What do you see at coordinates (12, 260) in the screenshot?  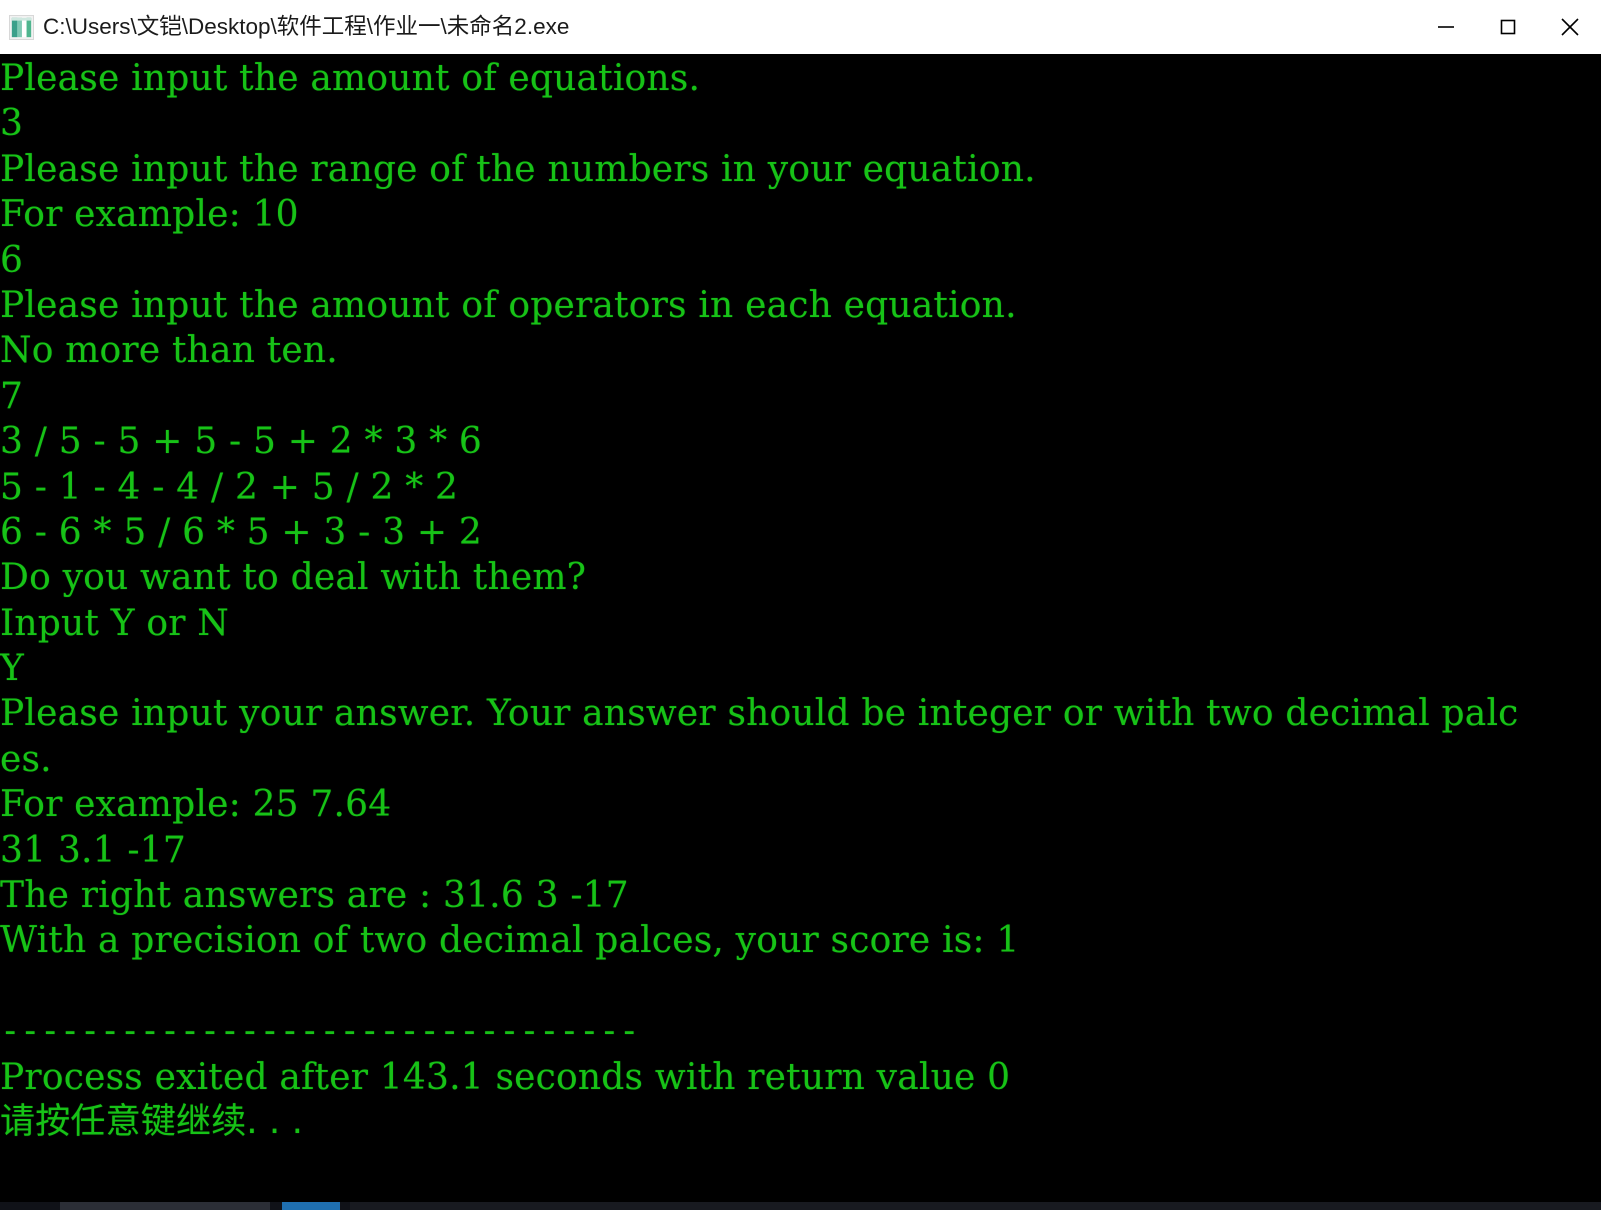 I see `console-line: 6` at bounding box center [12, 260].